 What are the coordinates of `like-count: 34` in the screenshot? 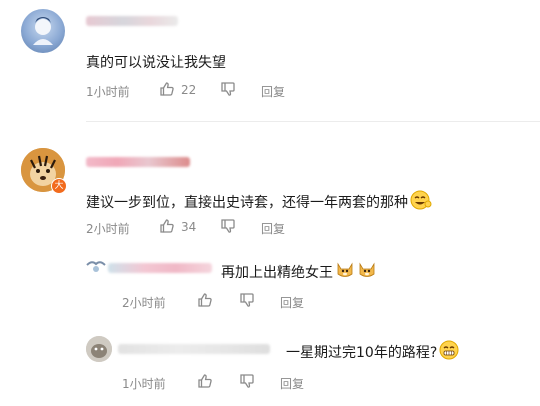 It's located at (189, 227).